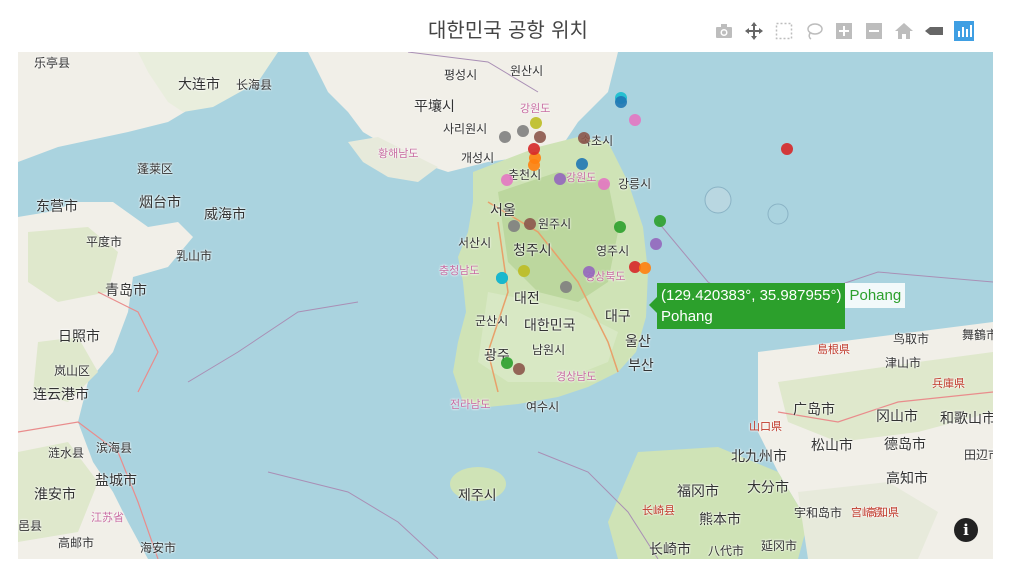 The width and height of the screenshot is (1016, 585). I want to click on map-label: 울산, so click(638, 342).